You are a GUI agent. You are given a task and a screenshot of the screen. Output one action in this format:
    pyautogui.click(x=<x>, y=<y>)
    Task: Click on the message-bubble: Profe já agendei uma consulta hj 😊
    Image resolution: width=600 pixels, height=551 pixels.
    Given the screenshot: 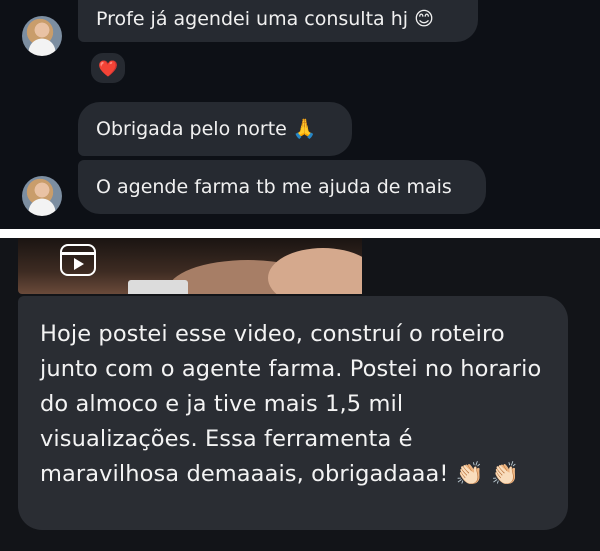 What is the action you would take?
    pyautogui.click(x=278, y=21)
    